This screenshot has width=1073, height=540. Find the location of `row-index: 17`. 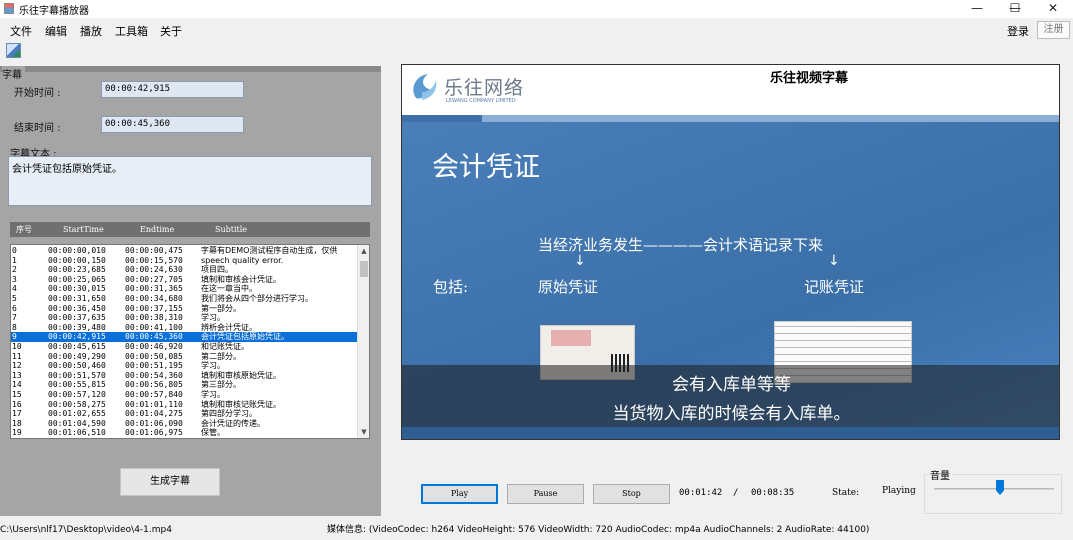

row-index: 17 is located at coordinates (17, 414).